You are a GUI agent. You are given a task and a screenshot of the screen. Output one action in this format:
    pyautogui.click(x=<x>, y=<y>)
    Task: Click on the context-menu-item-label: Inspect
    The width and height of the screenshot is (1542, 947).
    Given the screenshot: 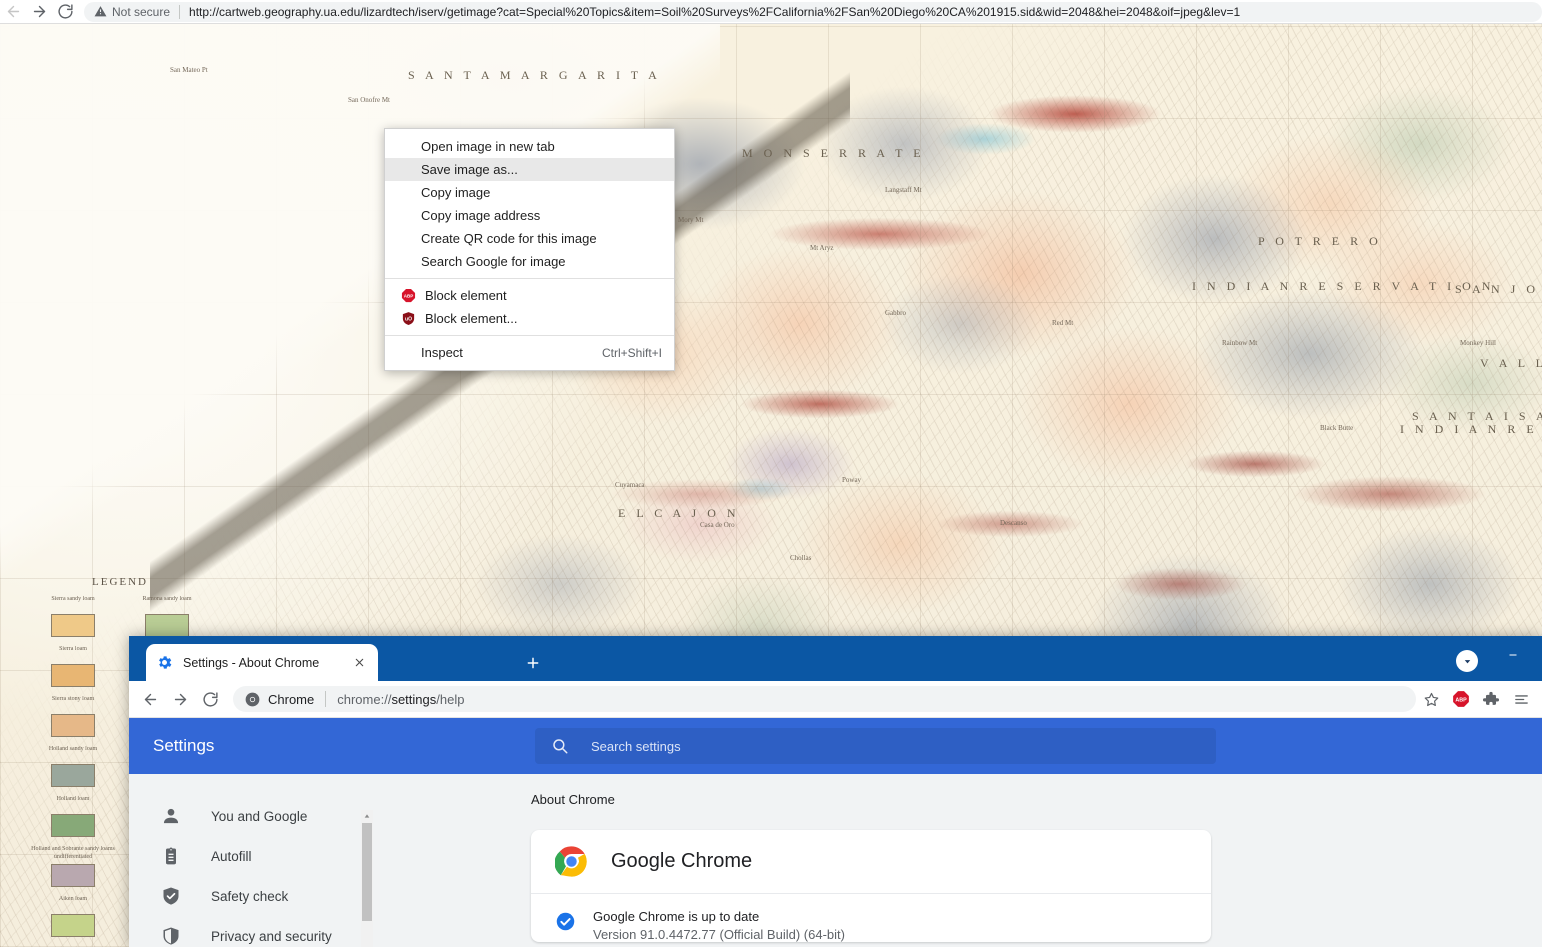 What is the action you would take?
    pyautogui.click(x=442, y=352)
    